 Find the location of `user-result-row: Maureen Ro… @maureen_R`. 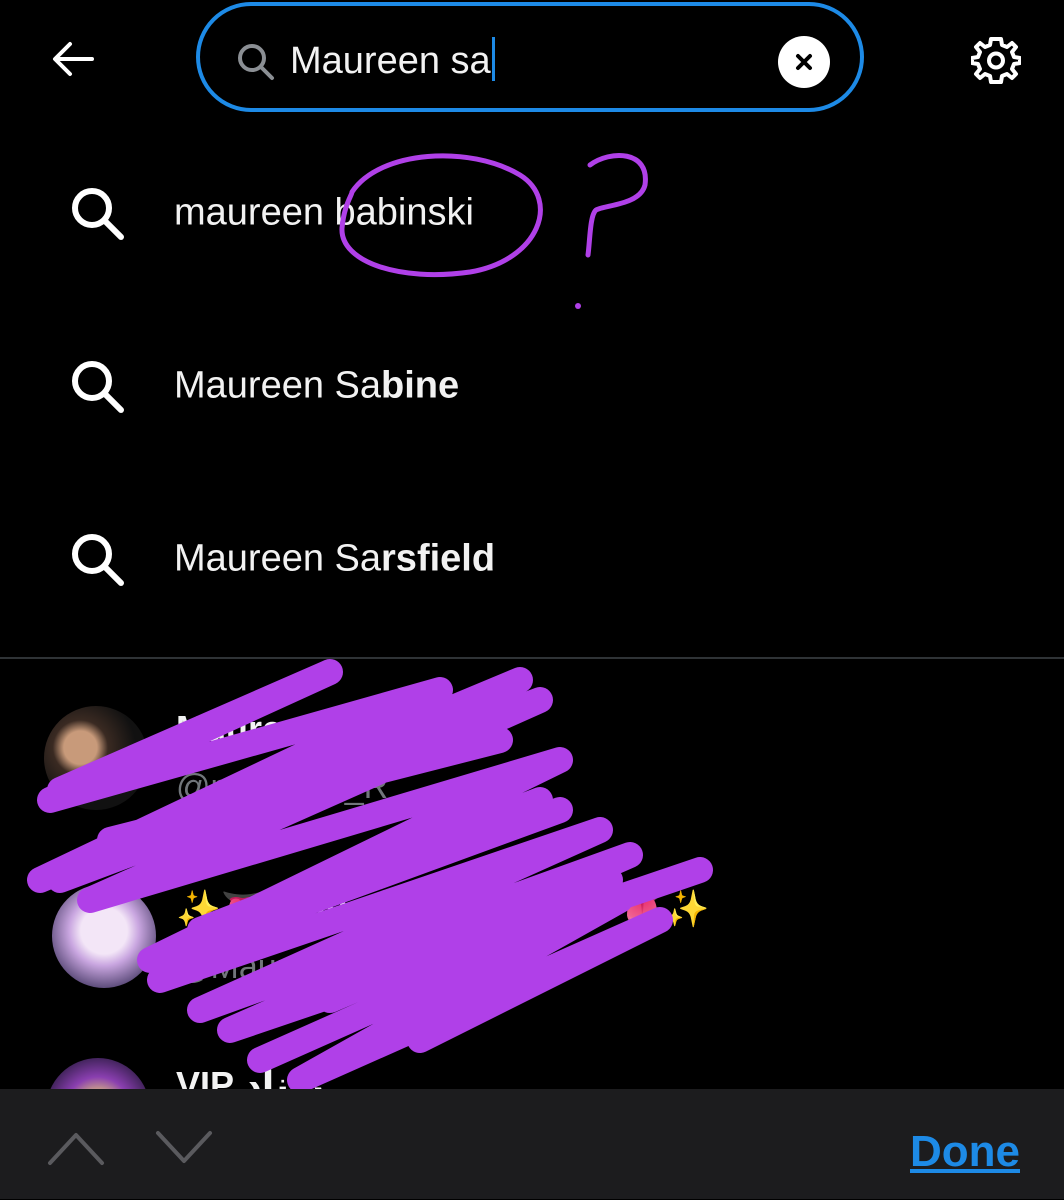

user-result-row: Maureen Ro… @maureen_R is located at coordinates (532, 765).